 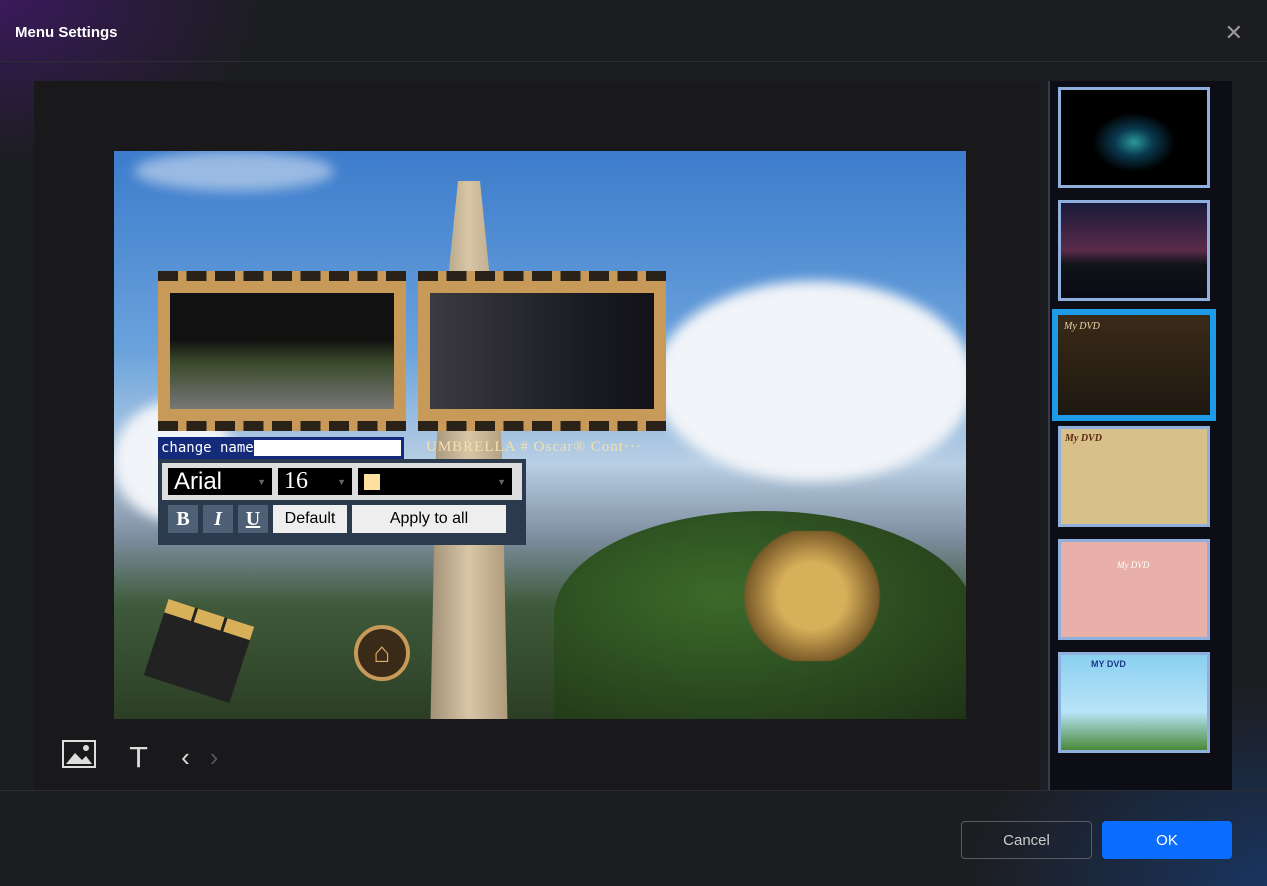 What do you see at coordinates (1134, 365) in the screenshot?
I see `template-thumbnail-selected: My DVD` at bounding box center [1134, 365].